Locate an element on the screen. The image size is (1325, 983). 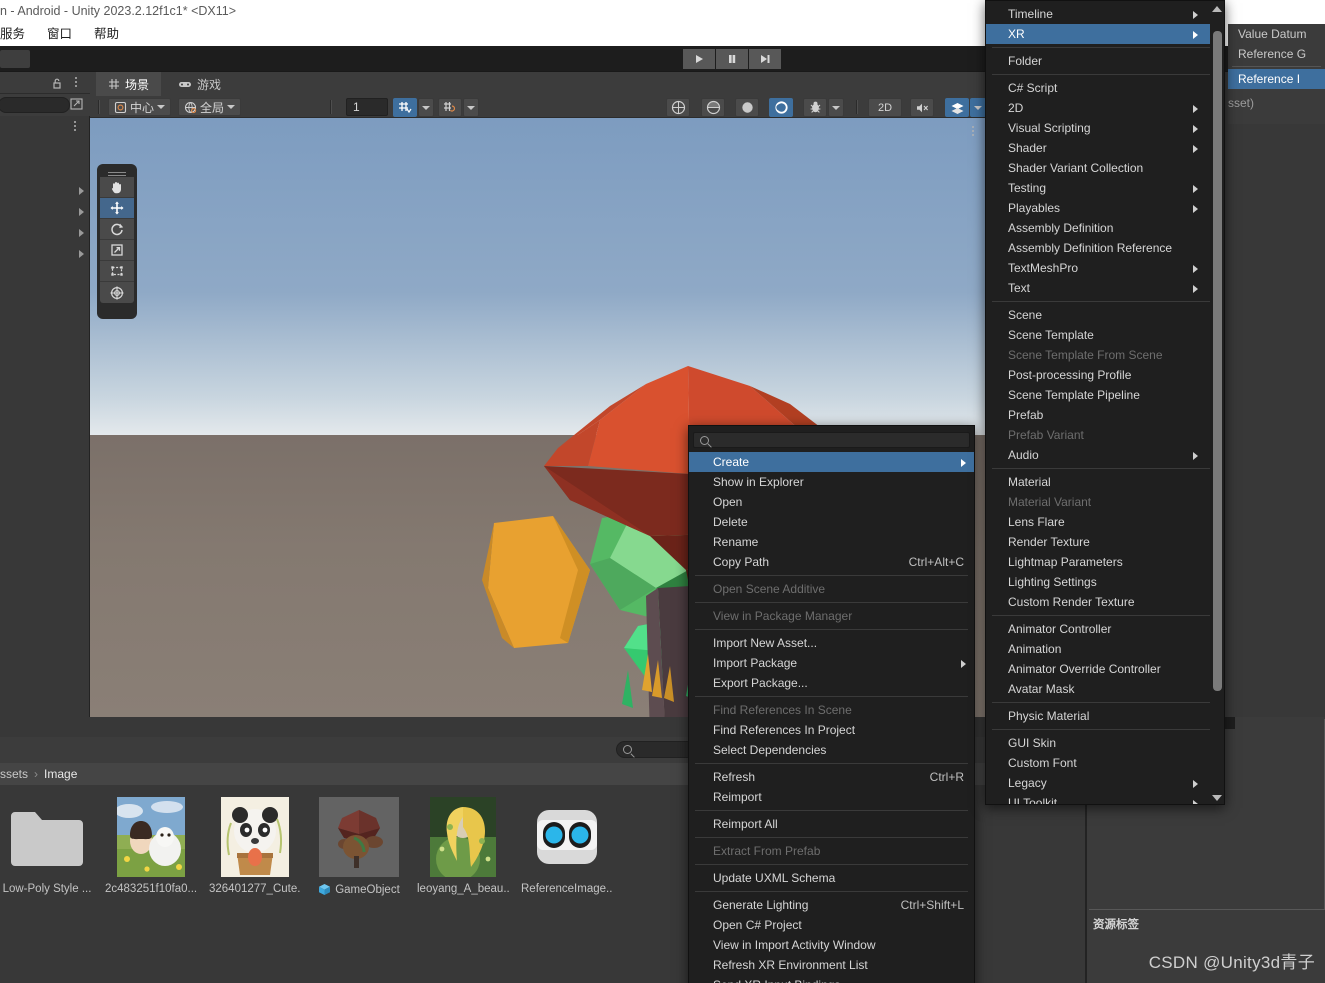
create-submenu-item: Visual Scripting is located at coordinates (1105, 128).